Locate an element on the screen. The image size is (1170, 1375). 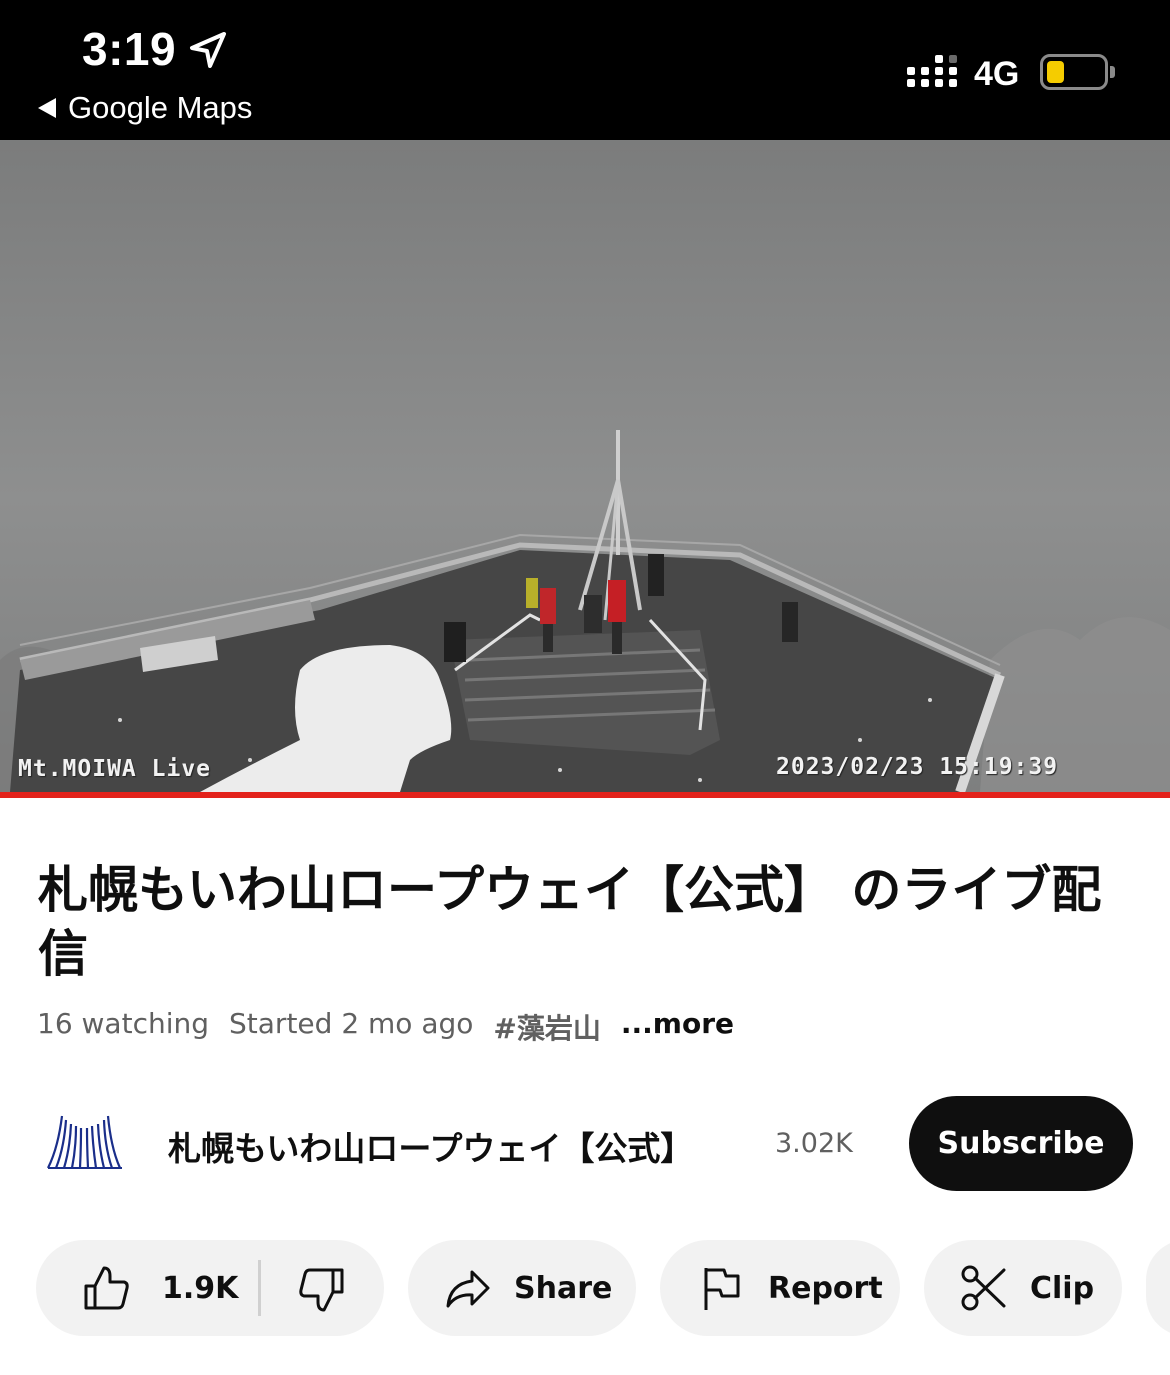
network-type: 4G is located at coordinates (997, 74).